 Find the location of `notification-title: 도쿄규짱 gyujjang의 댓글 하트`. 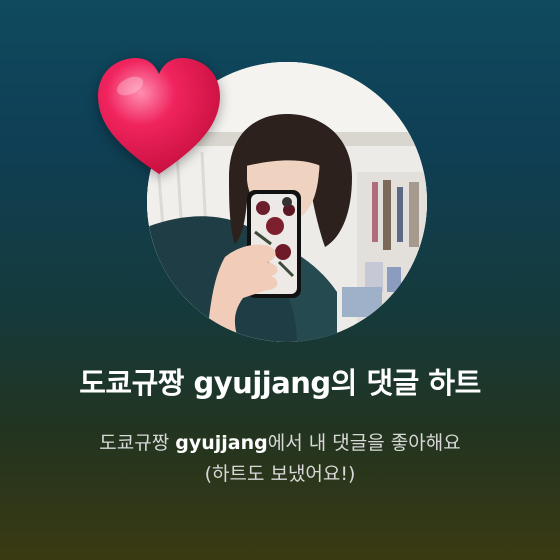

notification-title: 도쿄규짱 gyujjang의 댓글 하트 is located at coordinates (280, 383).